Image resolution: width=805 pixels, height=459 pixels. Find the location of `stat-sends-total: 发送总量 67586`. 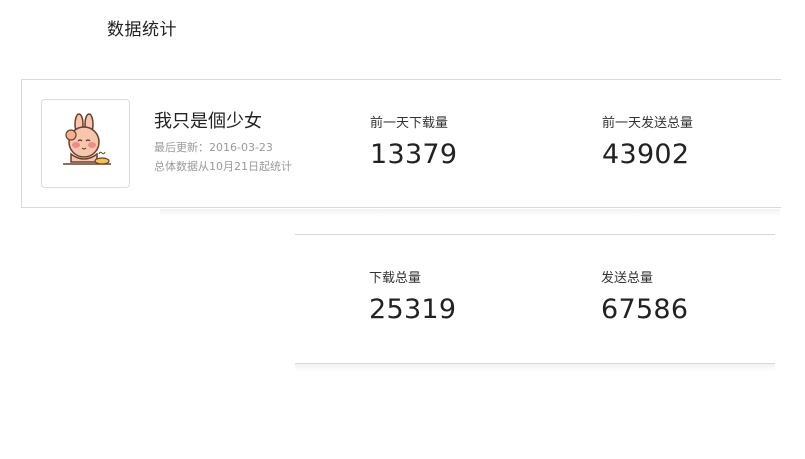

stat-sends-total: 发送总量 67586 is located at coordinates (644, 298).